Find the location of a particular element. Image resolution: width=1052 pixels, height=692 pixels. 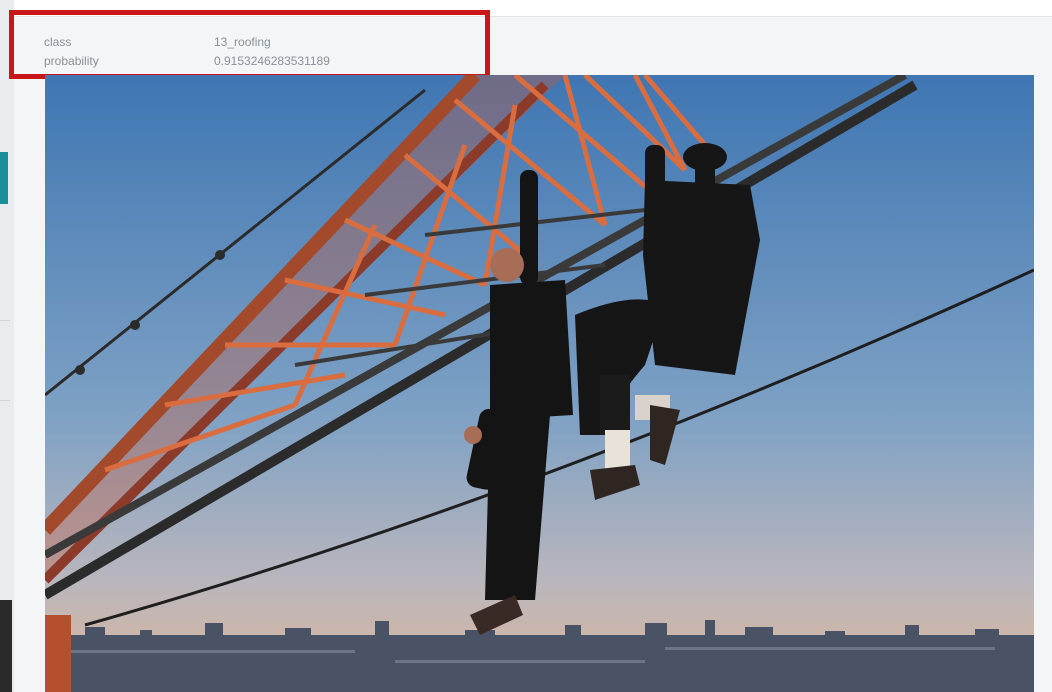

background-accent-bar is located at coordinates (4, 178).